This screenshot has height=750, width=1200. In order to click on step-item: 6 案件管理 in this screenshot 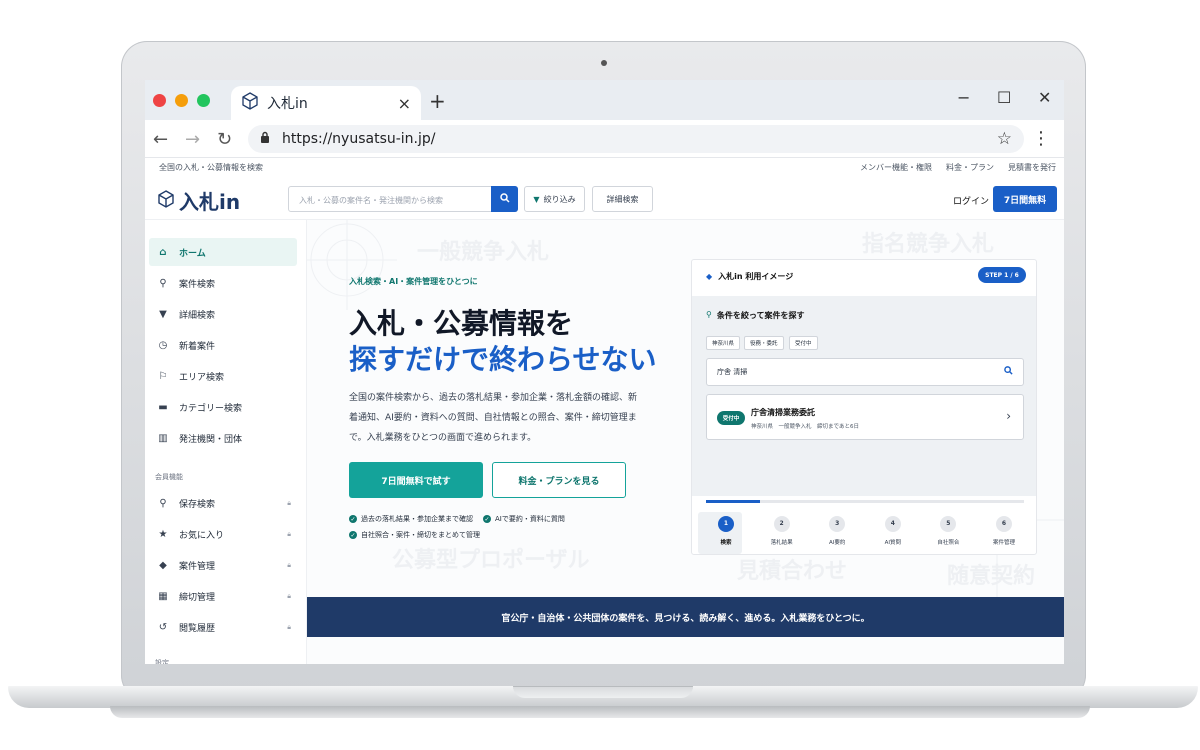, I will do `click(1004, 531)`.